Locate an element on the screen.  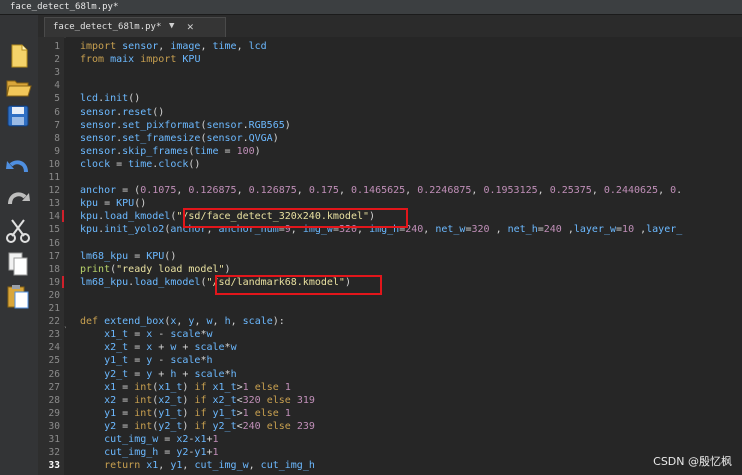
close-icon: ✕ is located at coordinates (190, 26).